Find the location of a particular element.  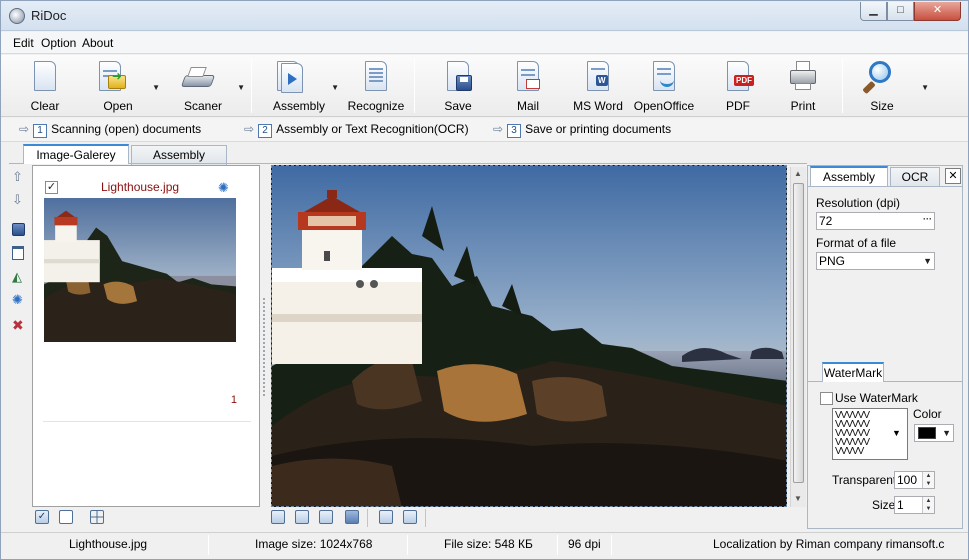

assembly-dropdown-icon: ▼ is located at coordinates (335, 87).